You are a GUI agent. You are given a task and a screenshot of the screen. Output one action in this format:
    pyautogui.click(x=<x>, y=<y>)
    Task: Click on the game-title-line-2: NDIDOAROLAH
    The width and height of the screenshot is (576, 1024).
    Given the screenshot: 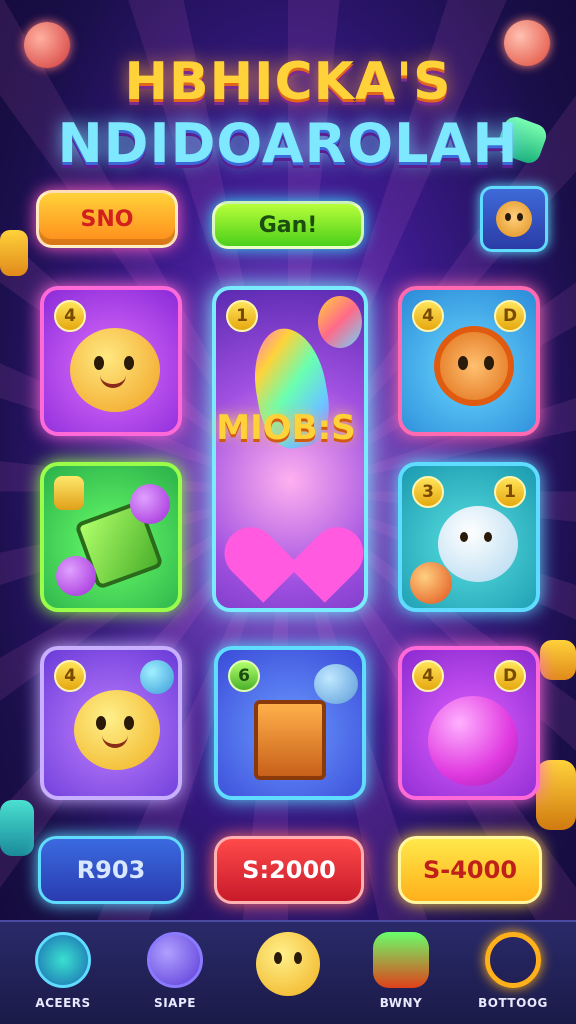 What is the action you would take?
    pyautogui.click(x=288, y=143)
    